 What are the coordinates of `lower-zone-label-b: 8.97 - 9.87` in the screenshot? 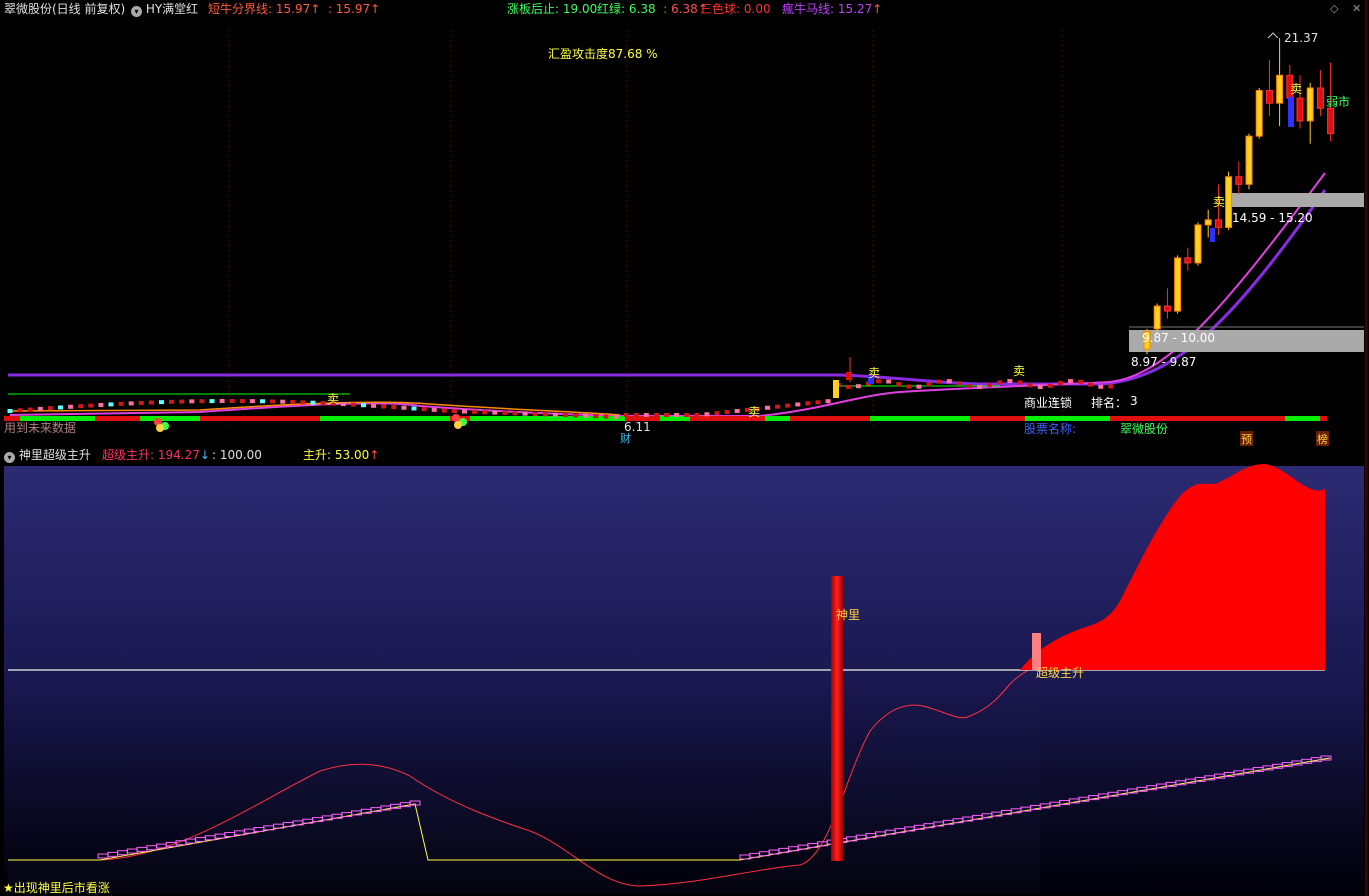 It's located at (1164, 362).